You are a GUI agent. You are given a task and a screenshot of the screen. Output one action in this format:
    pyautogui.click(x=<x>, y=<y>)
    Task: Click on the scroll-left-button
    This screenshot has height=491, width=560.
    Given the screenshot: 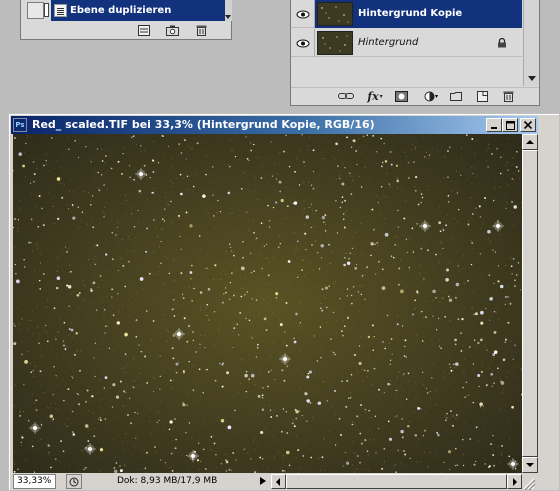 What is the action you would take?
    pyautogui.click(x=278, y=481)
    